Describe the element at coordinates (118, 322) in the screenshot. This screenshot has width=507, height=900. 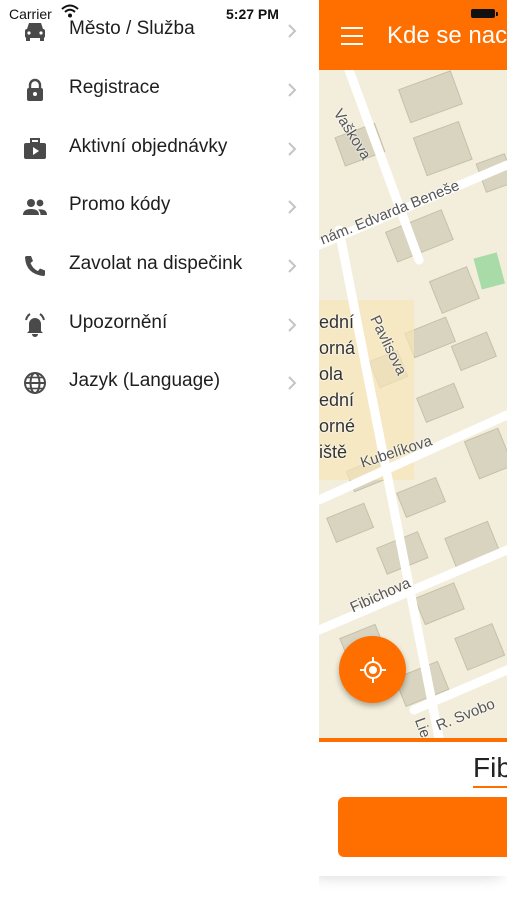
I see `drawer-item-label: Upozornění` at that location.